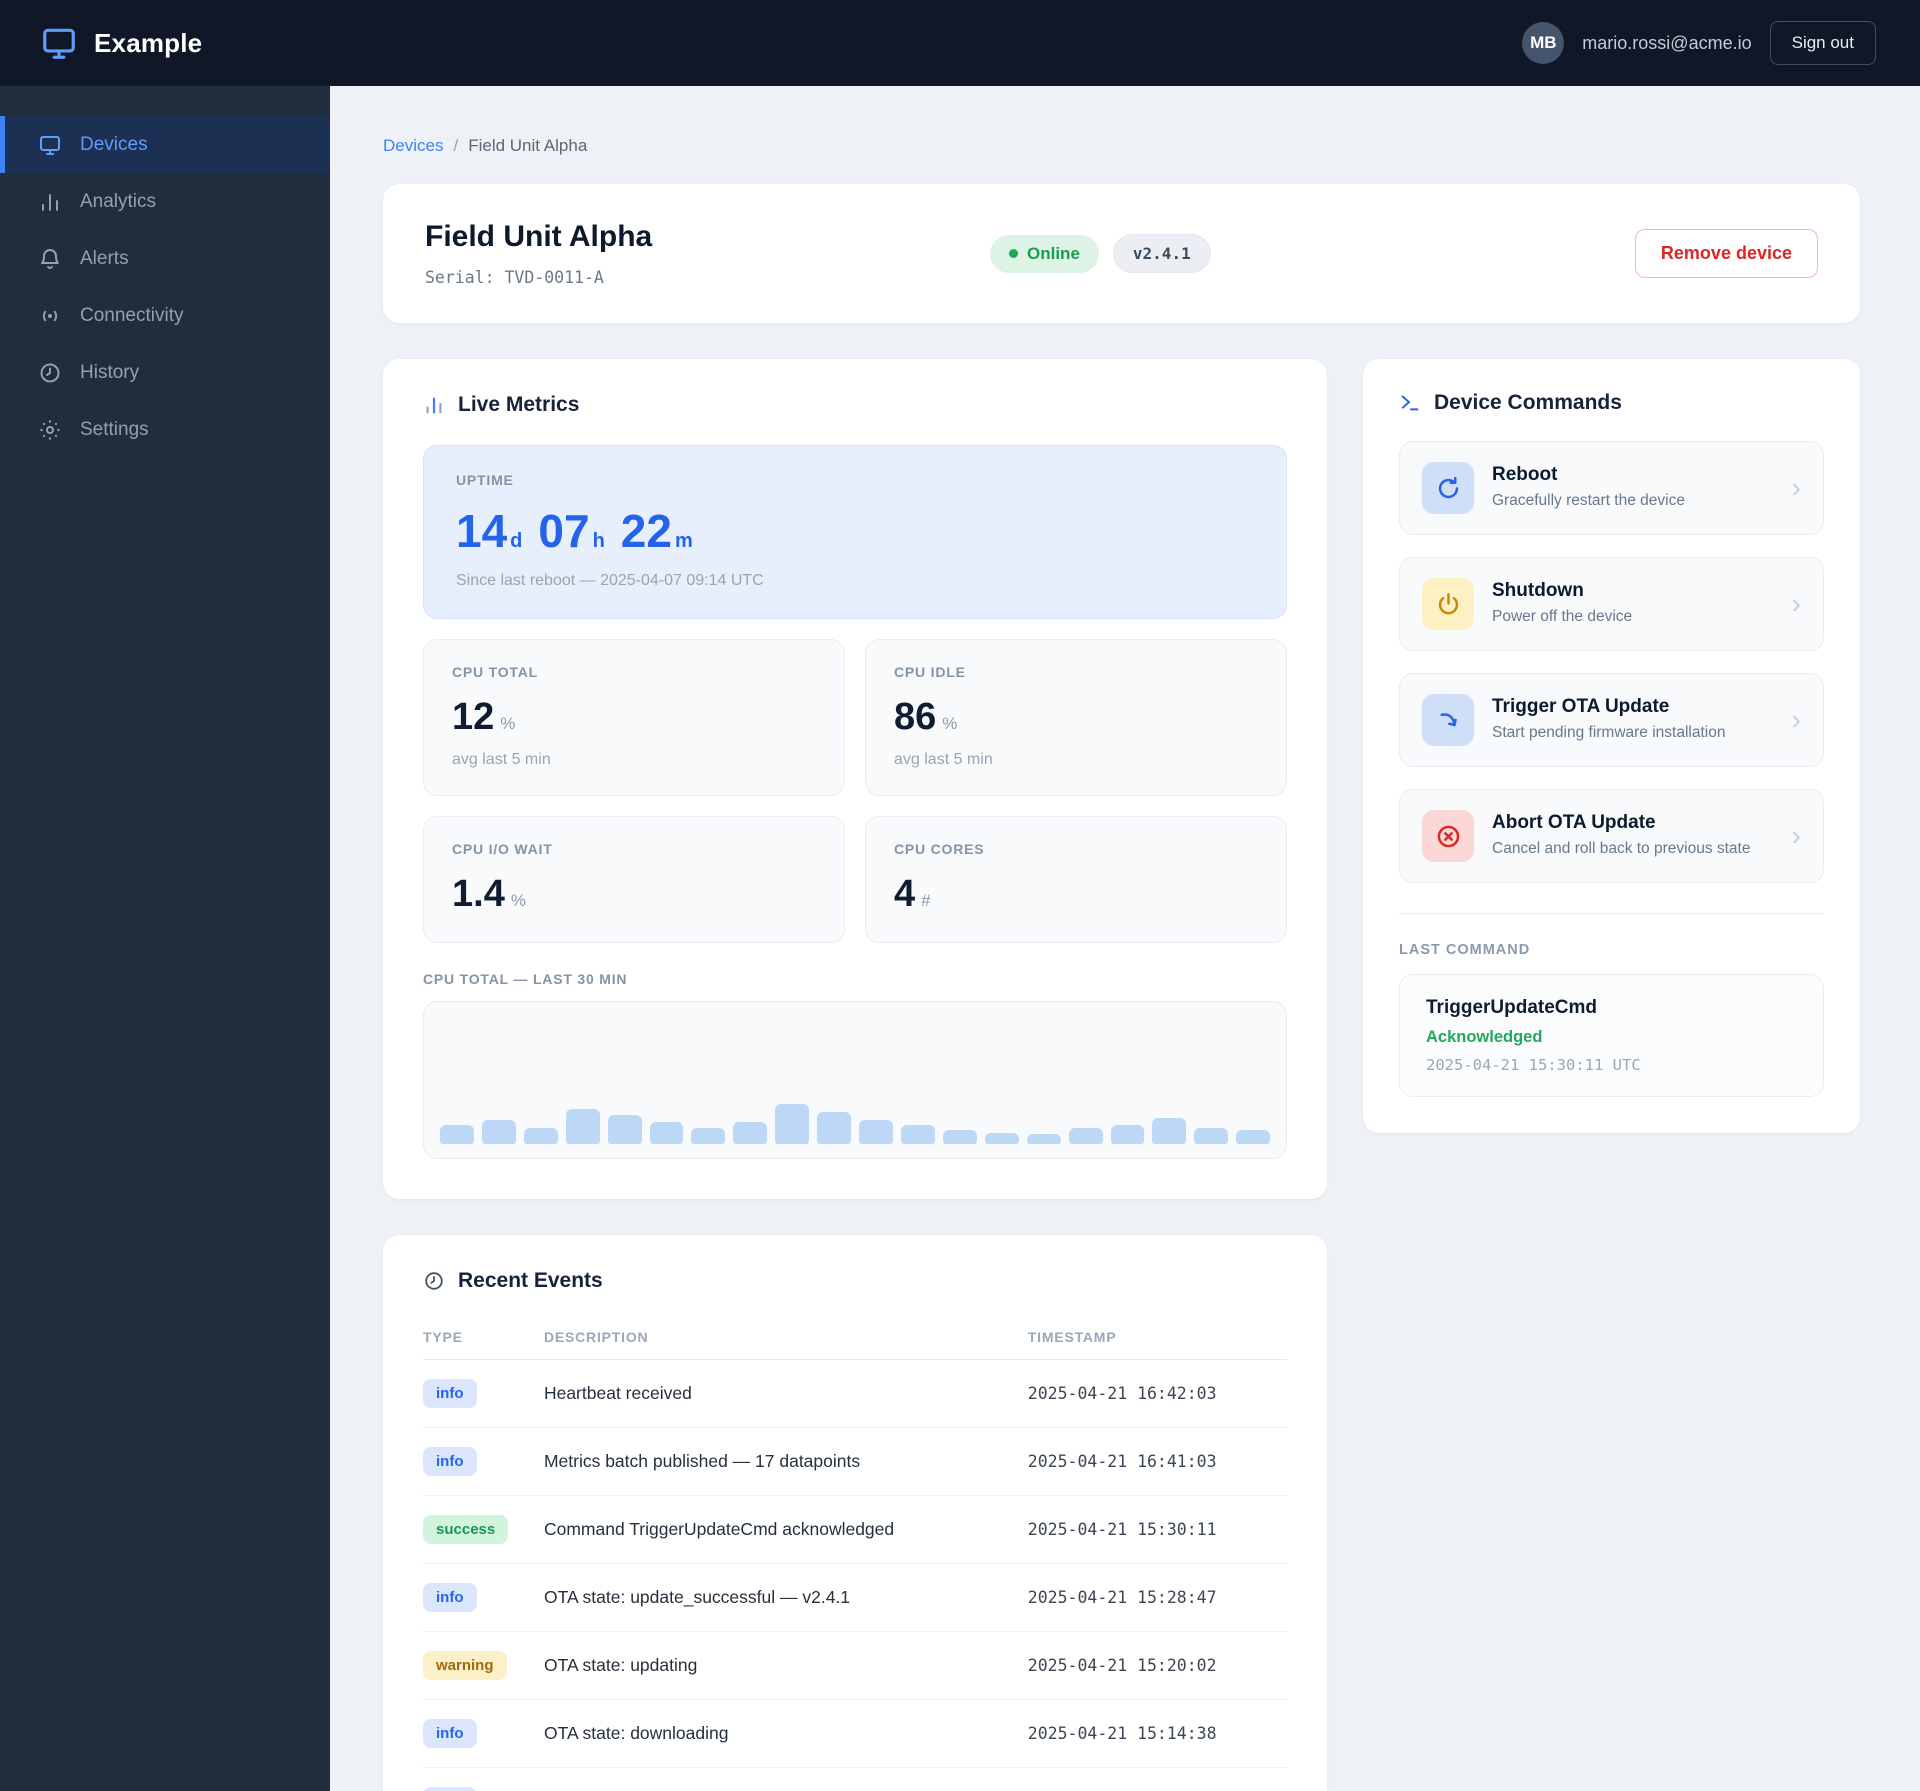 This screenshot has width=1920, height=1791. Describe the element at coordinates (1076, 879) in the screenshot. I see `metric-tile-cpu-cores: CPU CORES 4 #` at that location.